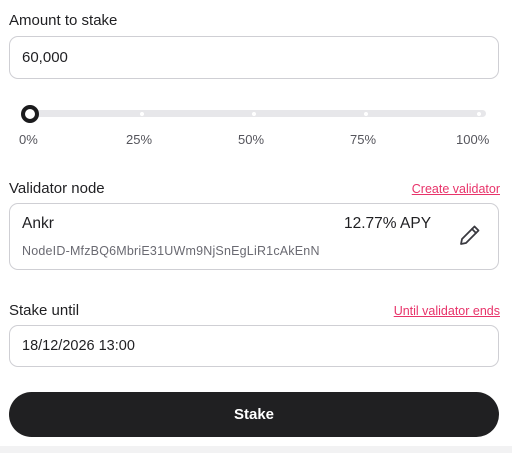 This screenshot has height=453, width=512. Describe the element at coordinates (254, 414) in the screenshot. I see `stake-button: Stake` at that location.